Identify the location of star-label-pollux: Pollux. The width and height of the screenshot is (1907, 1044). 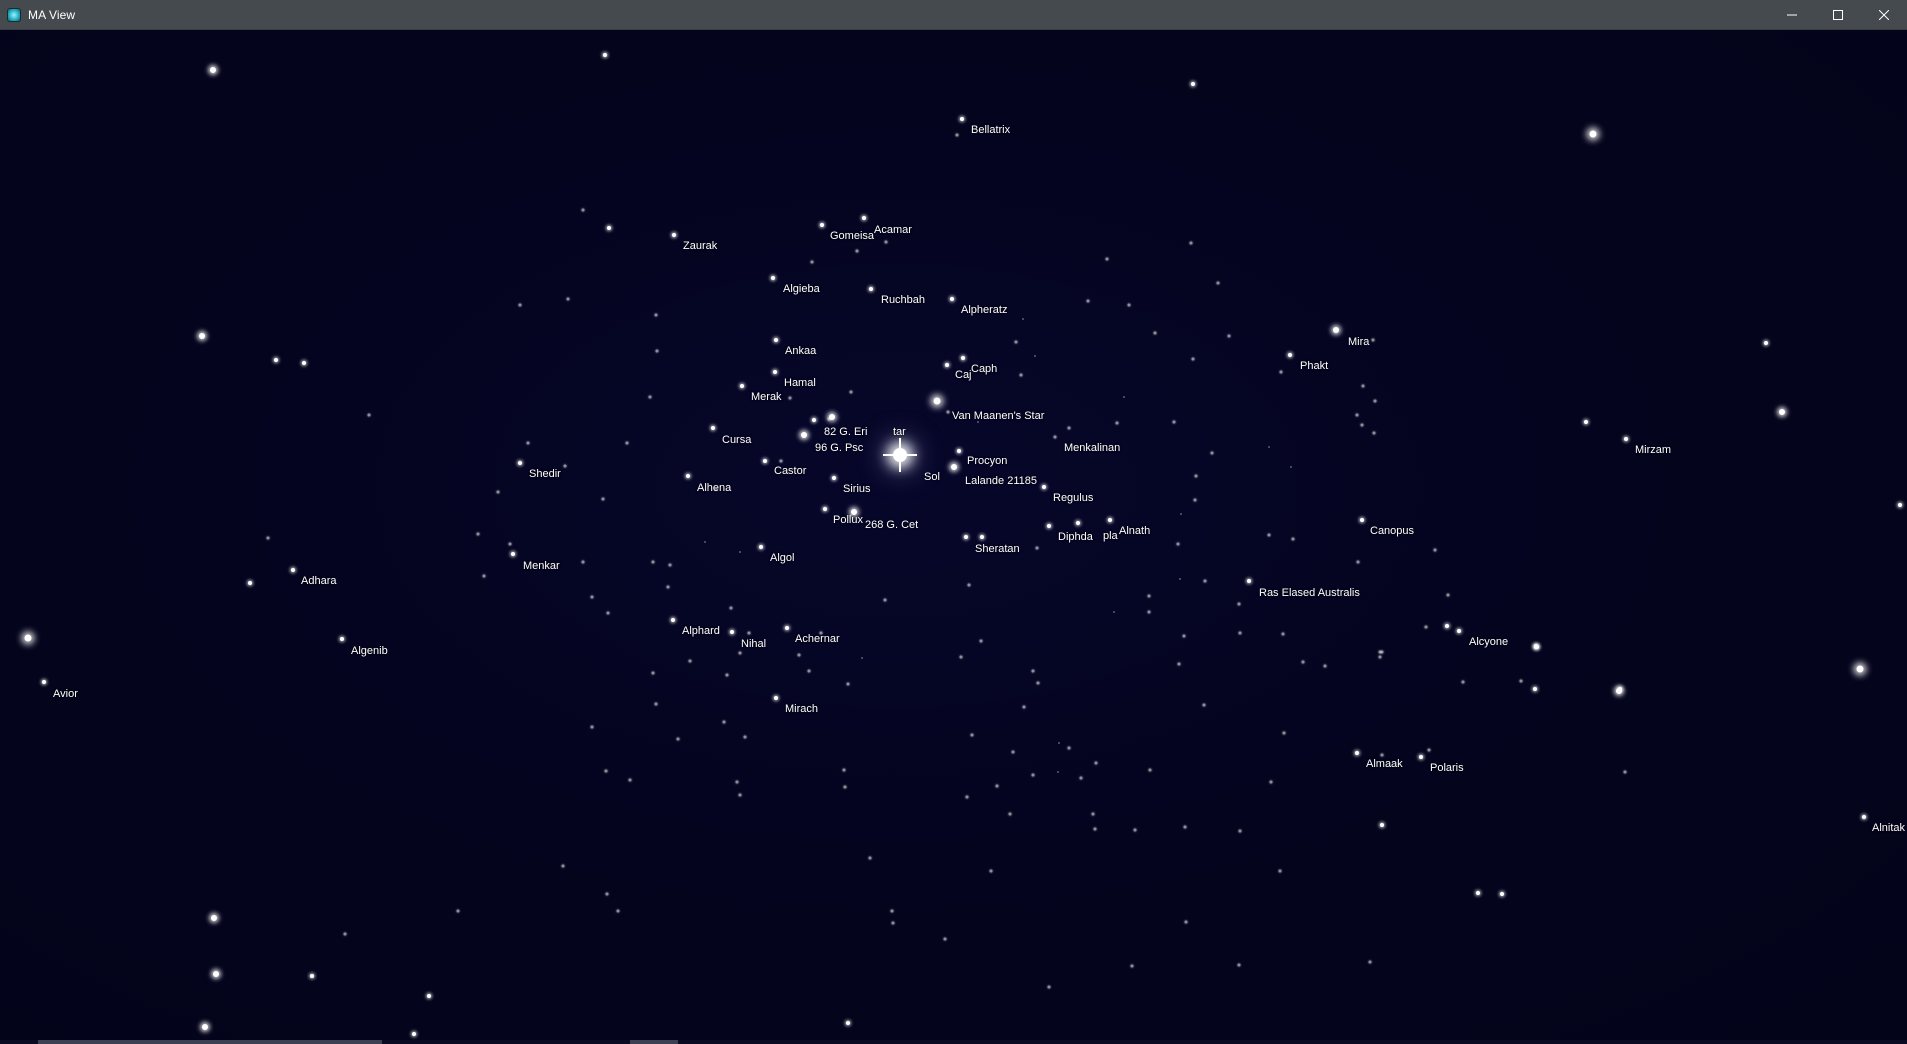
(848, 520).